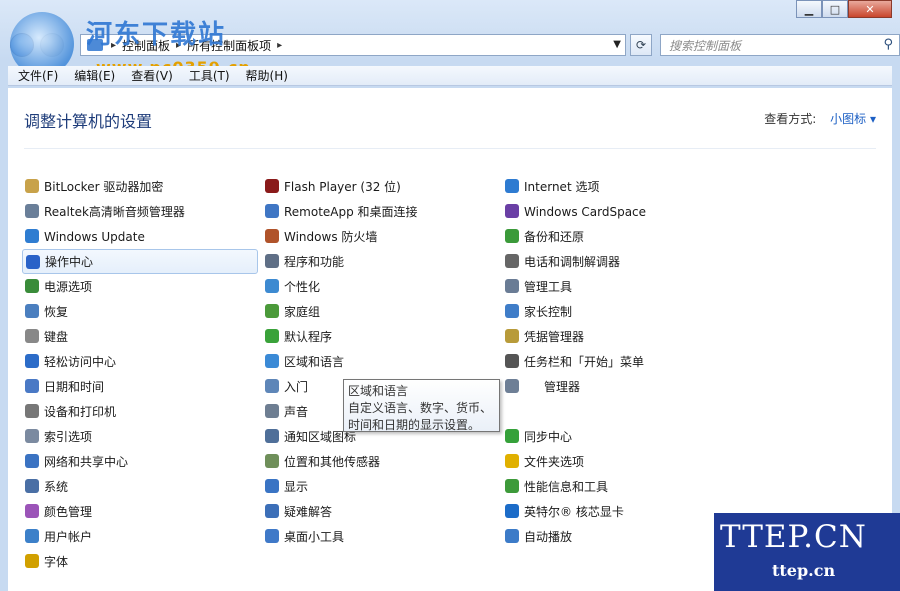 This screenshot has height=591, width=900. What do you see at coordinates (585, 211) in the screenshot?
I see `item-label: Windows CardSpace` at bounding box center [585, 211].